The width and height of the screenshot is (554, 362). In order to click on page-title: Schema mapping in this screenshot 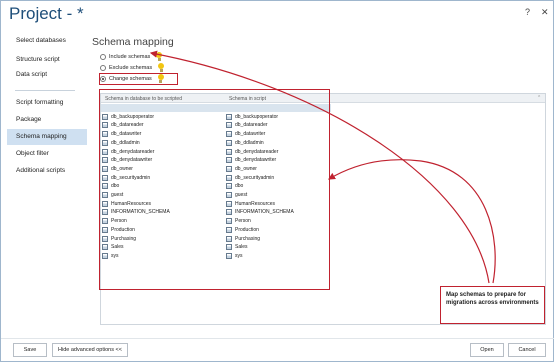, I will do `click(133, 42)`.